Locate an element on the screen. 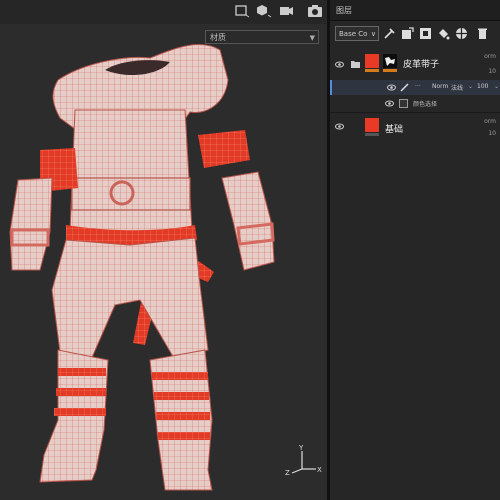  sublayer-channel: 法线 is located at coordinates (457, 87).